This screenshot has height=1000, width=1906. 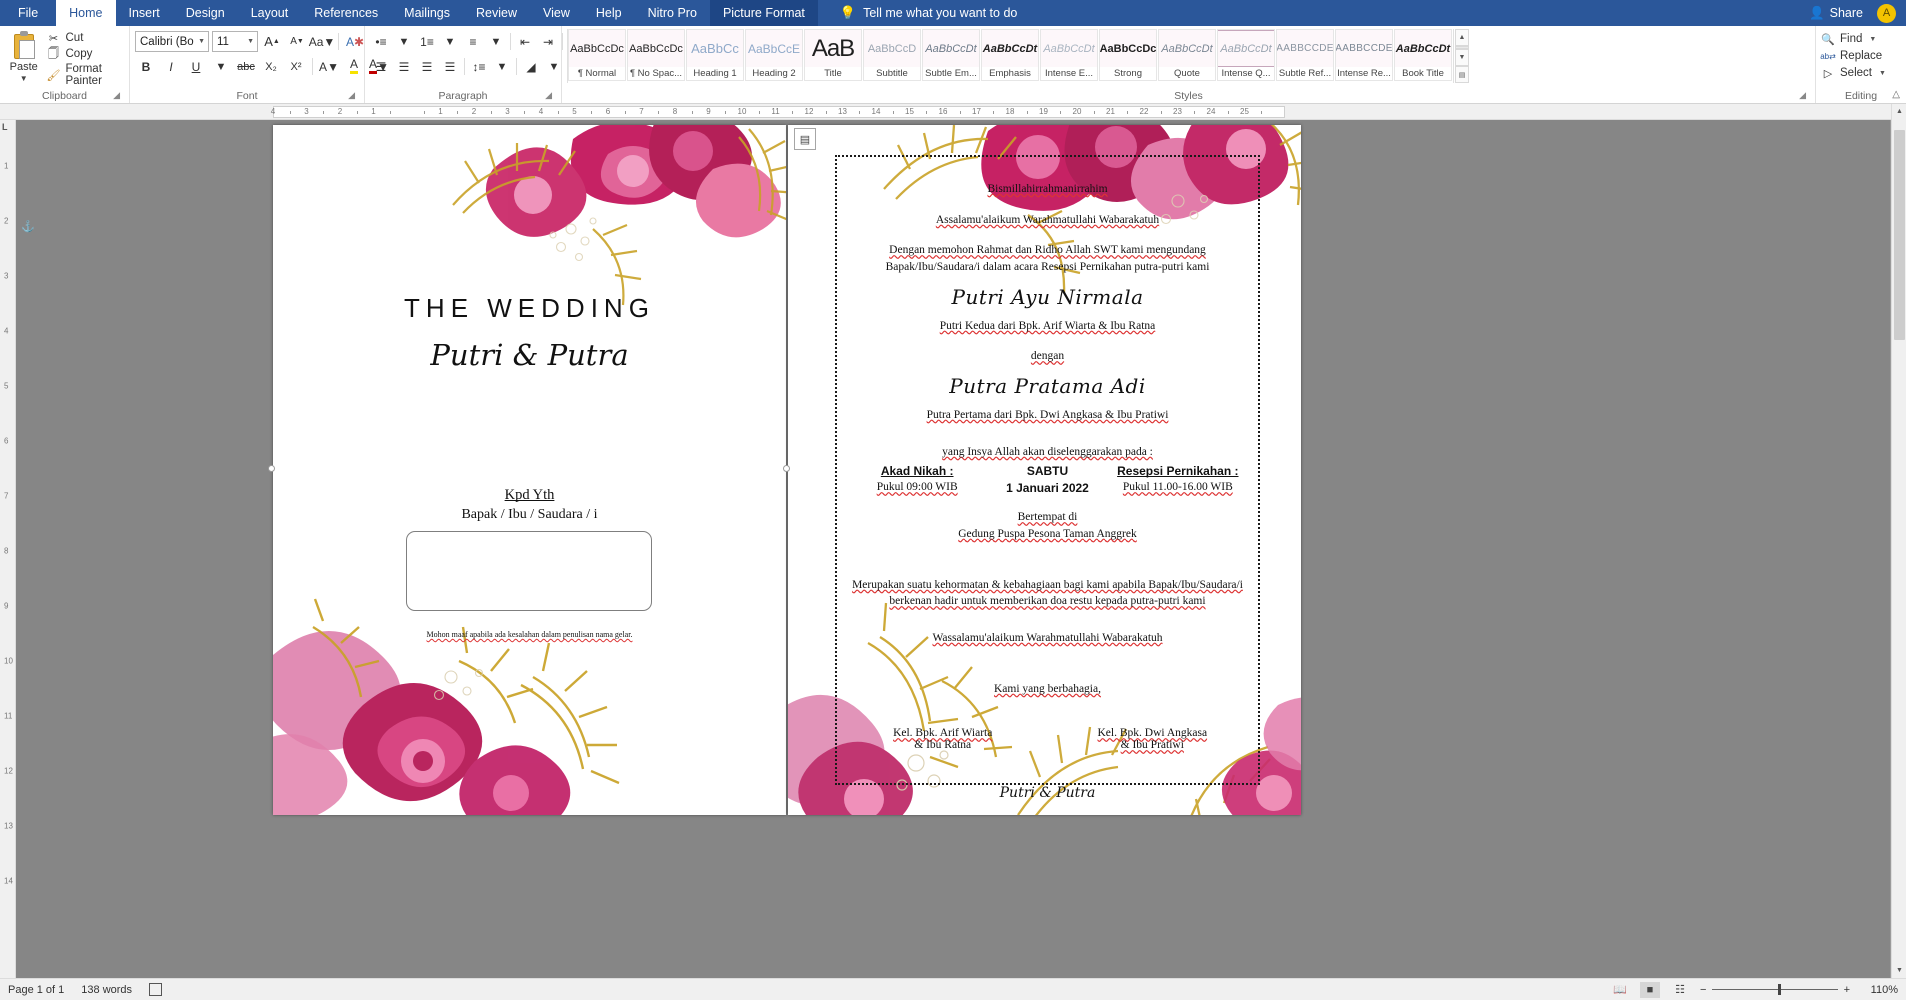 I want to click on styles-scroll-up-icon: ▲, so click(x=1462, y=37).